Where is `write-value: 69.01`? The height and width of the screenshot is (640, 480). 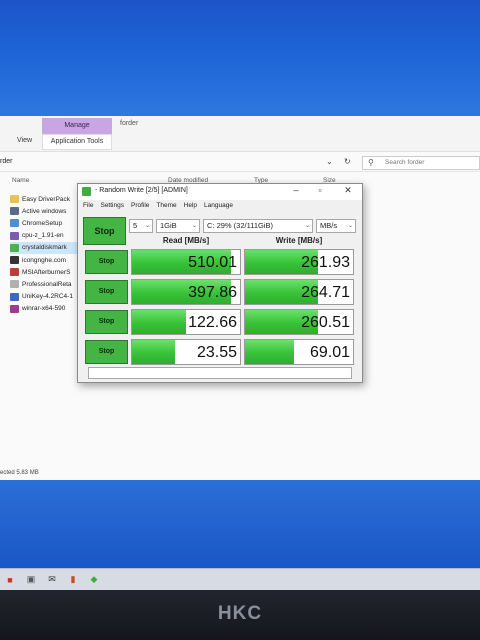 write-value: 69.01 is located at coordinates (329, 352).